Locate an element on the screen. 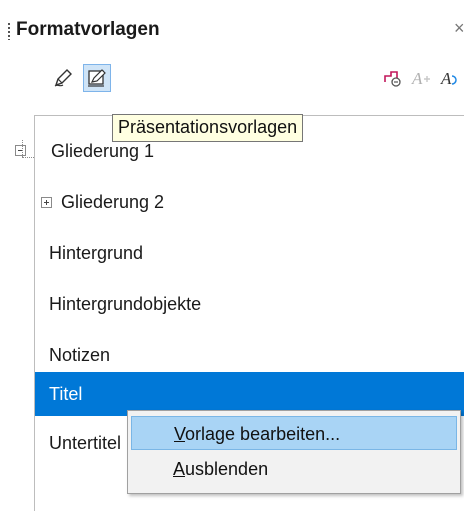  expand-icon is located at coordinates (46, 202).